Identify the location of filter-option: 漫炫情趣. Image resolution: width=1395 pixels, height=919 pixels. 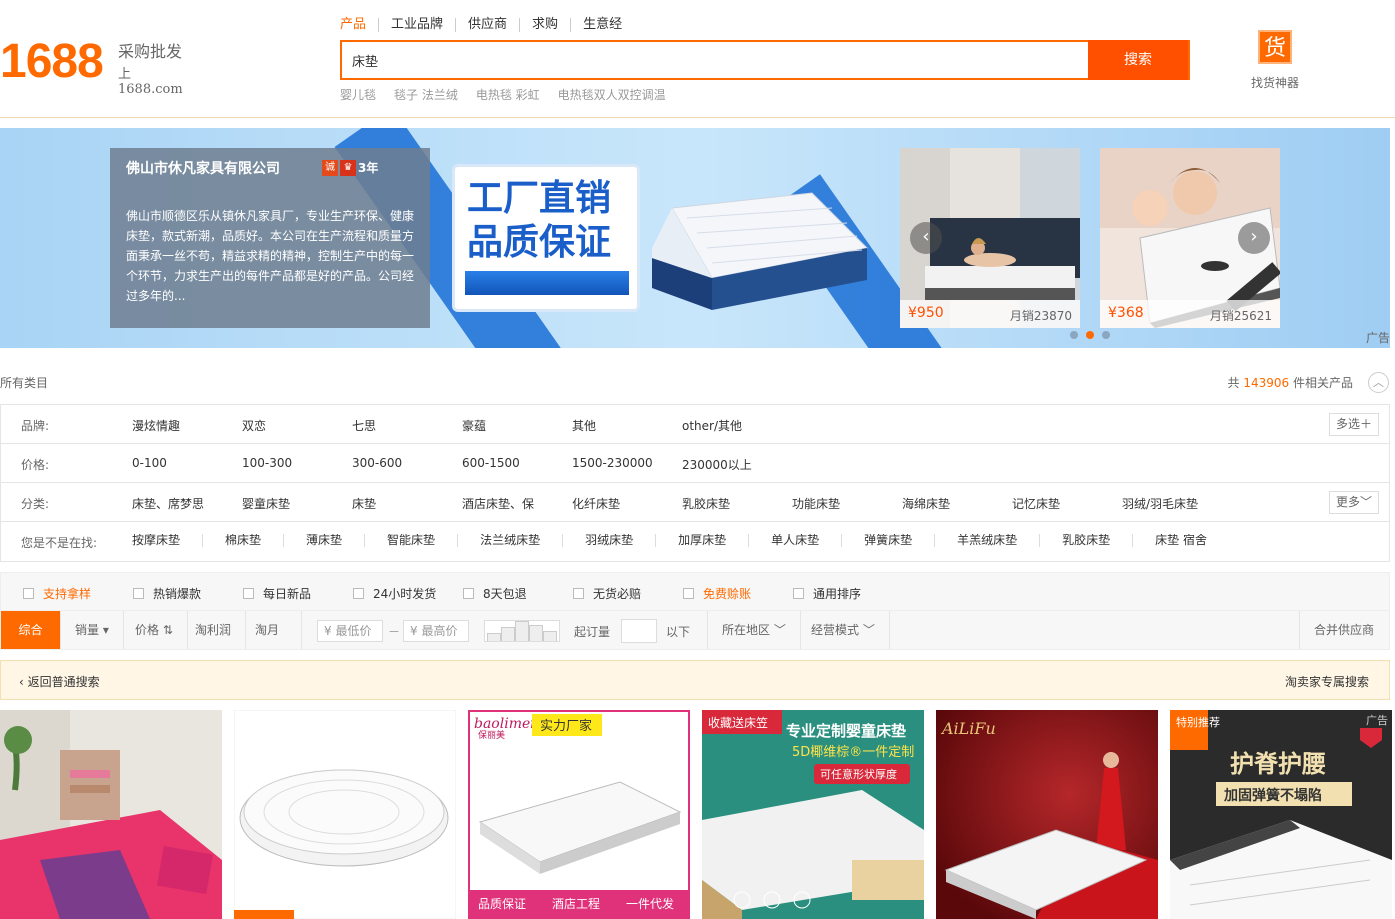
(187, 425).